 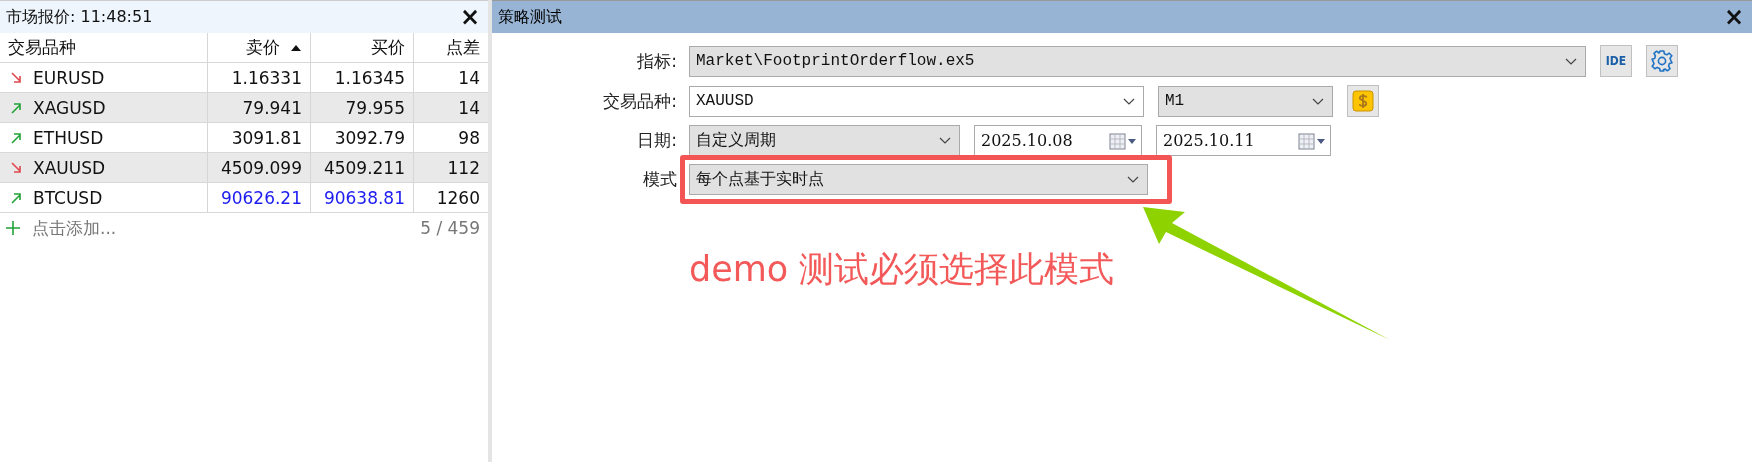 What do you see at coordinates (1616, 61) in the screenshot?
I see `ide-button: IDE` at bounding box center [1616, 61].